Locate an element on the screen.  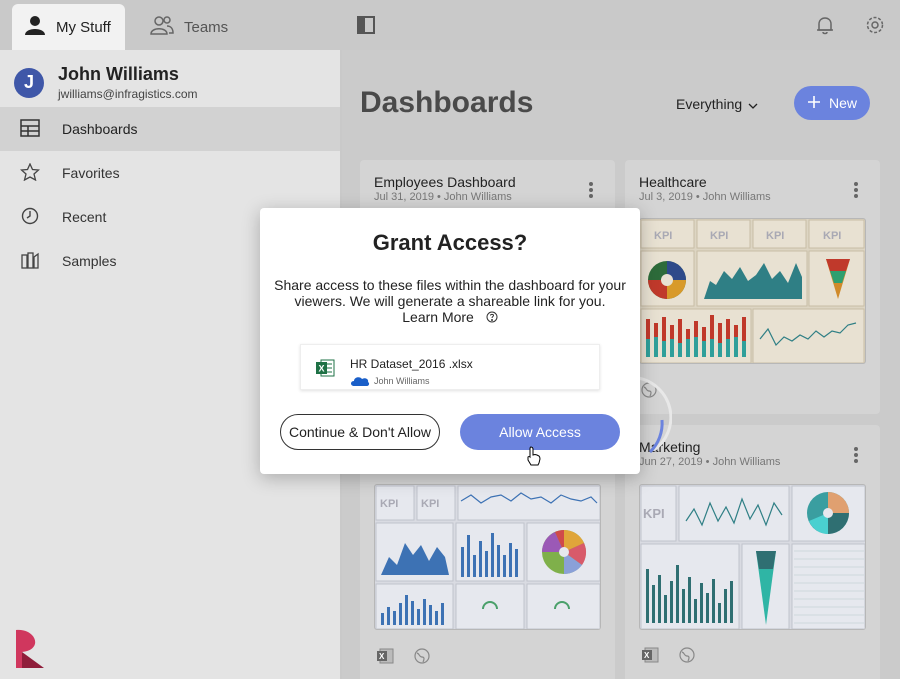
continue-dont-allow-button: Continue & Don't Allow is located at coordinates (360, 432).